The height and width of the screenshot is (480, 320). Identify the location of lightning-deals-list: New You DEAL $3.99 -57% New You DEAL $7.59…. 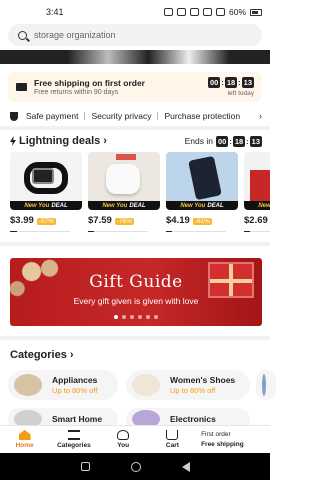
(140, 192).